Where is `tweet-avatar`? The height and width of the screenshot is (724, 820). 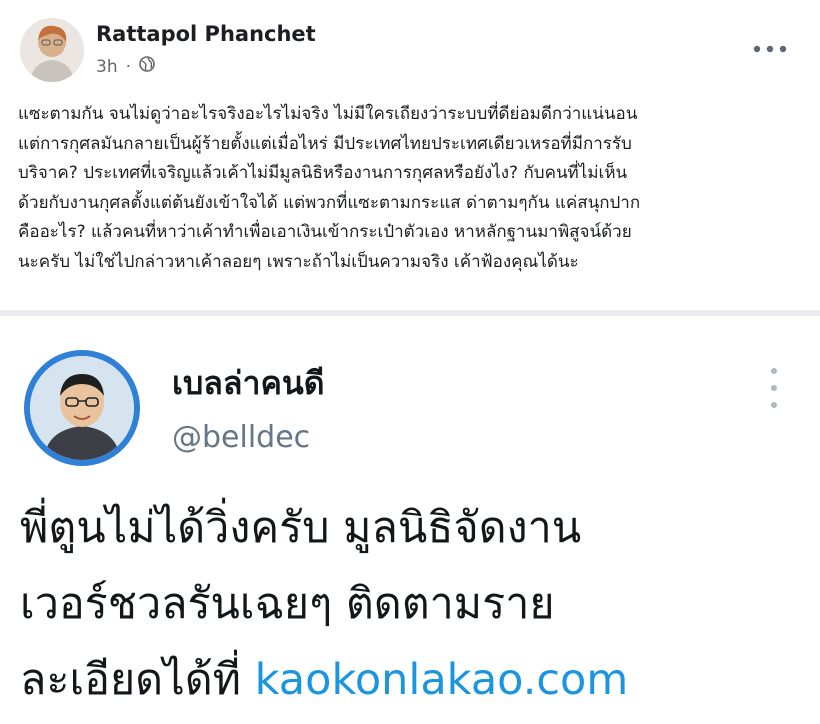
tweet-avatar is located at coordinates (82, 408).